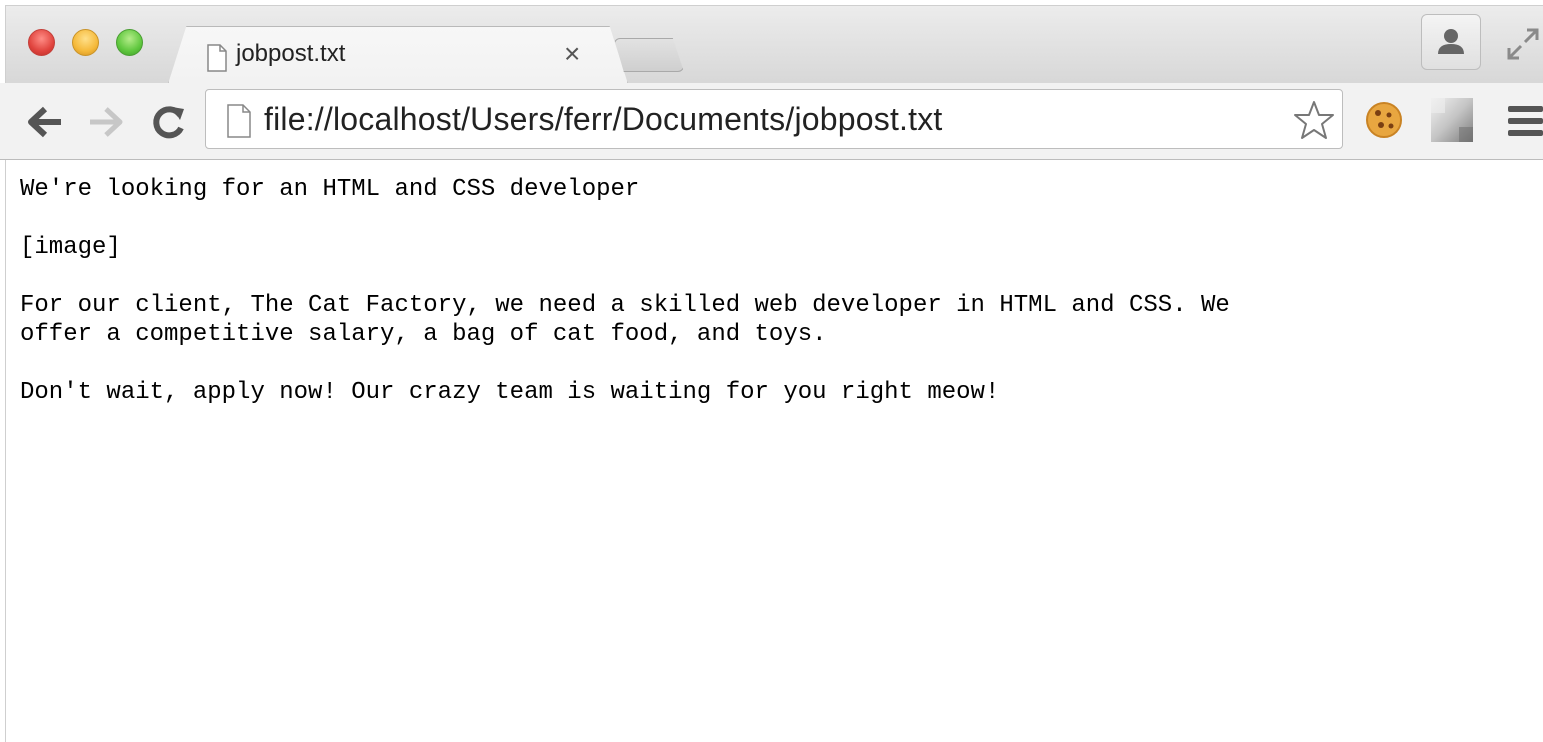  What do you see at coordinates (169, 122) in the screenshot?
I see `reload-icon` at bounding box center [169, 122].